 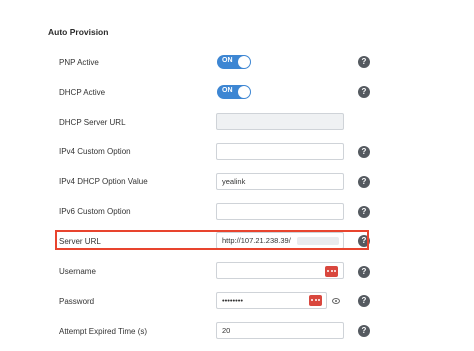 What do you see at coordinates (95, 211) in the screenshot?
I see `ipv6-custom-option-label: IPv6 Custom Option` at bounding box center [95, 211].